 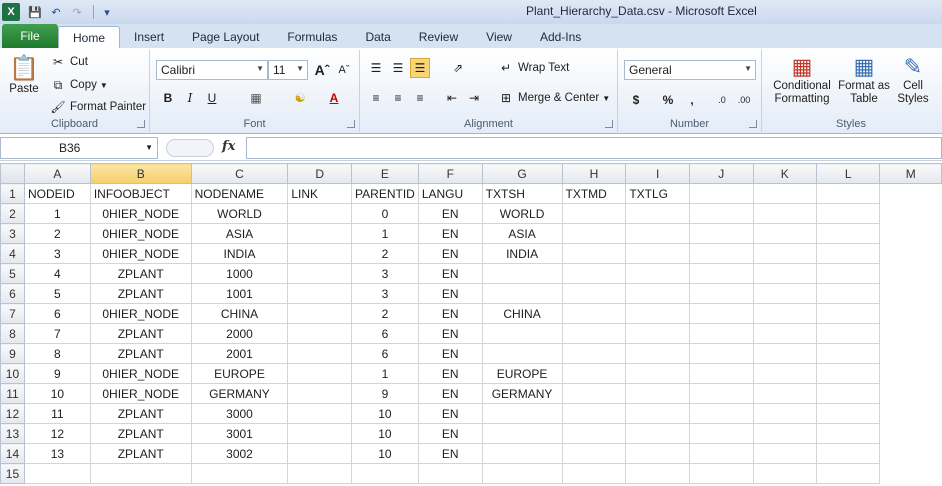 What do you see at coordinates (522, 293) in the screenshot?
I see `cell-g6` at bounding box center [522, 293].